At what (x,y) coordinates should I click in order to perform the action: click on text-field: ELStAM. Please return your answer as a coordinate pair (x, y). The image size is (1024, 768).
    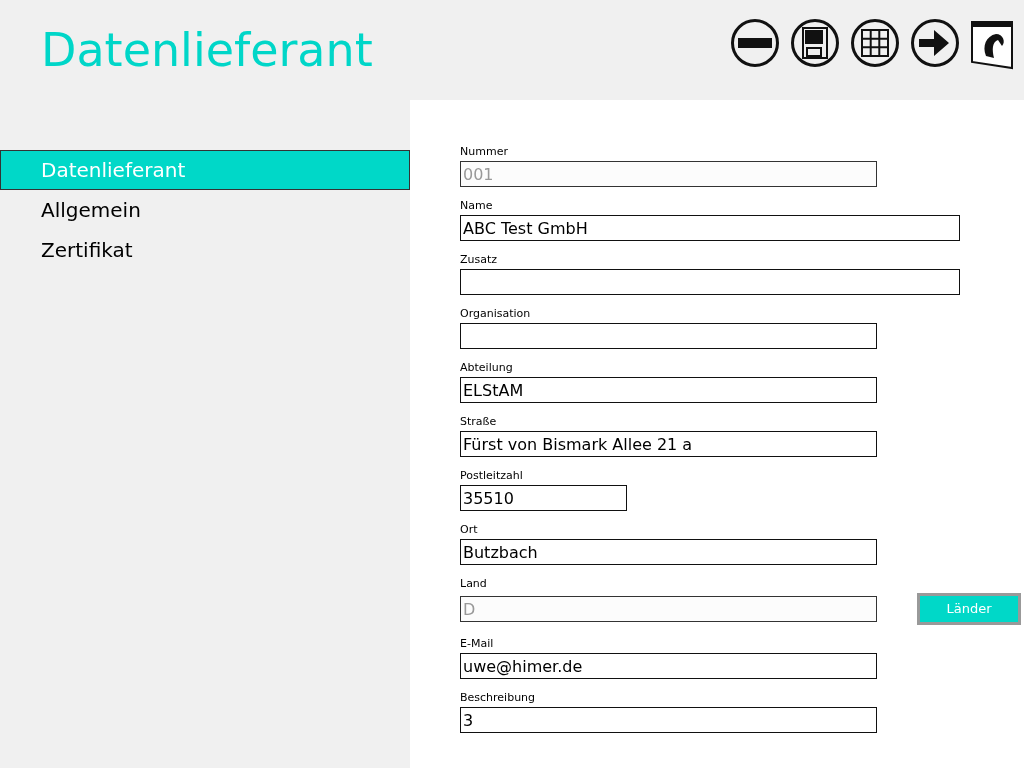
    Looking at the image, I should click on (668, 390).